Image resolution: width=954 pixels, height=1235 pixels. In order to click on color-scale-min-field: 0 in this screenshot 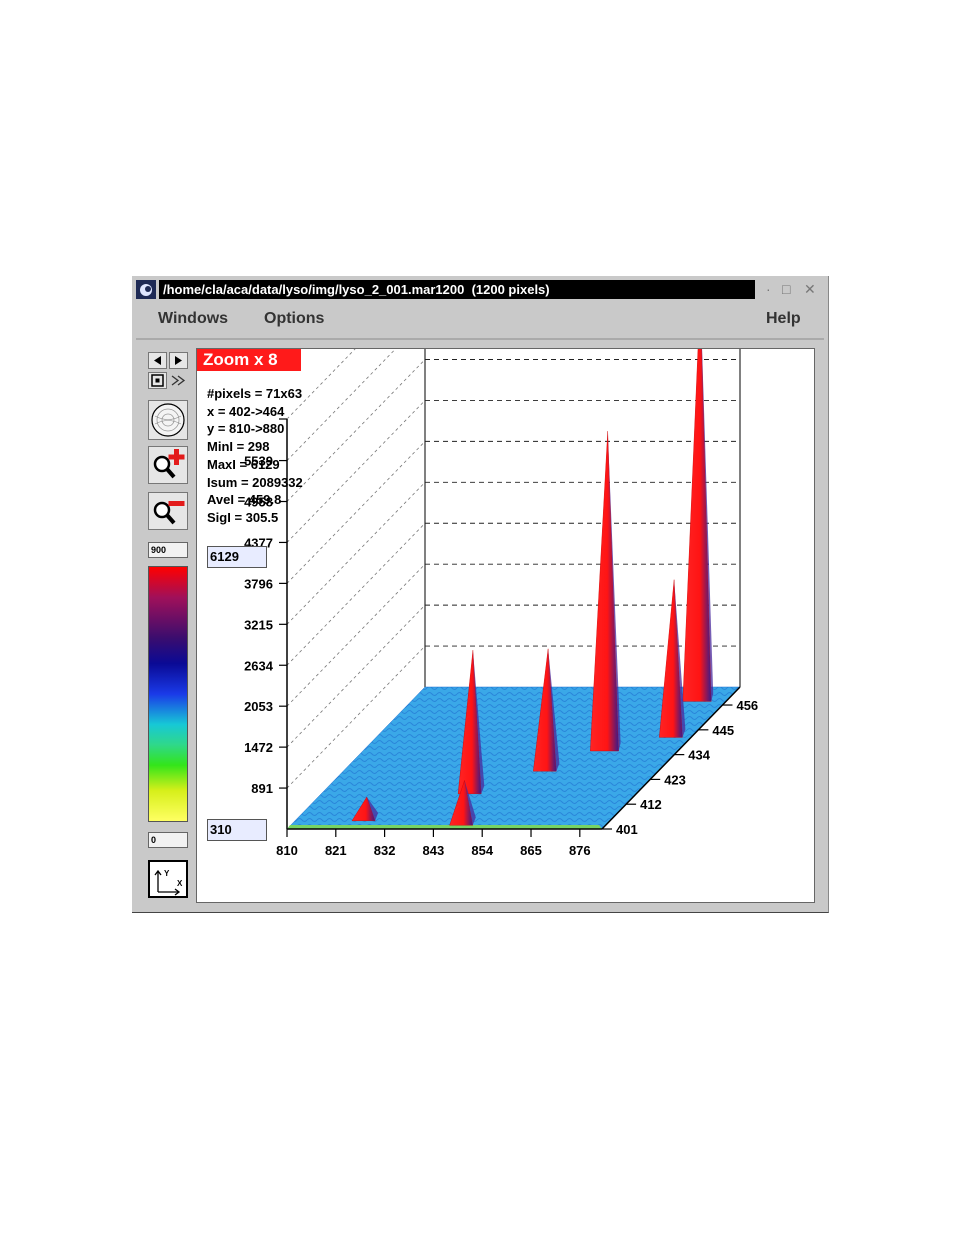, I will do `click(168, 840)`.